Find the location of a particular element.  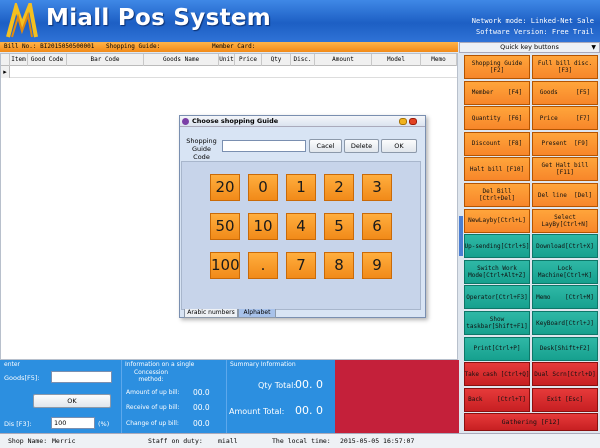

col-disc: Disc. is located at coordinates (303, 60).